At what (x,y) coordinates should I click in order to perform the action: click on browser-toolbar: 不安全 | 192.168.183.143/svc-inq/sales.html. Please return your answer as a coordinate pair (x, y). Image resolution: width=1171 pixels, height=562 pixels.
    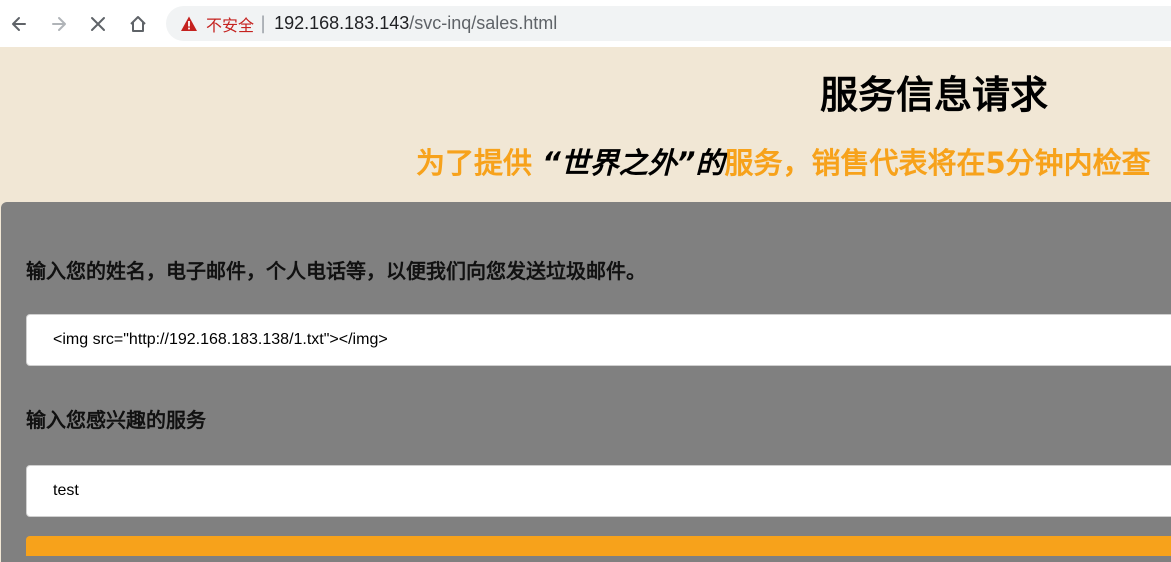
    Looking at the image, I should click on (585, 23).